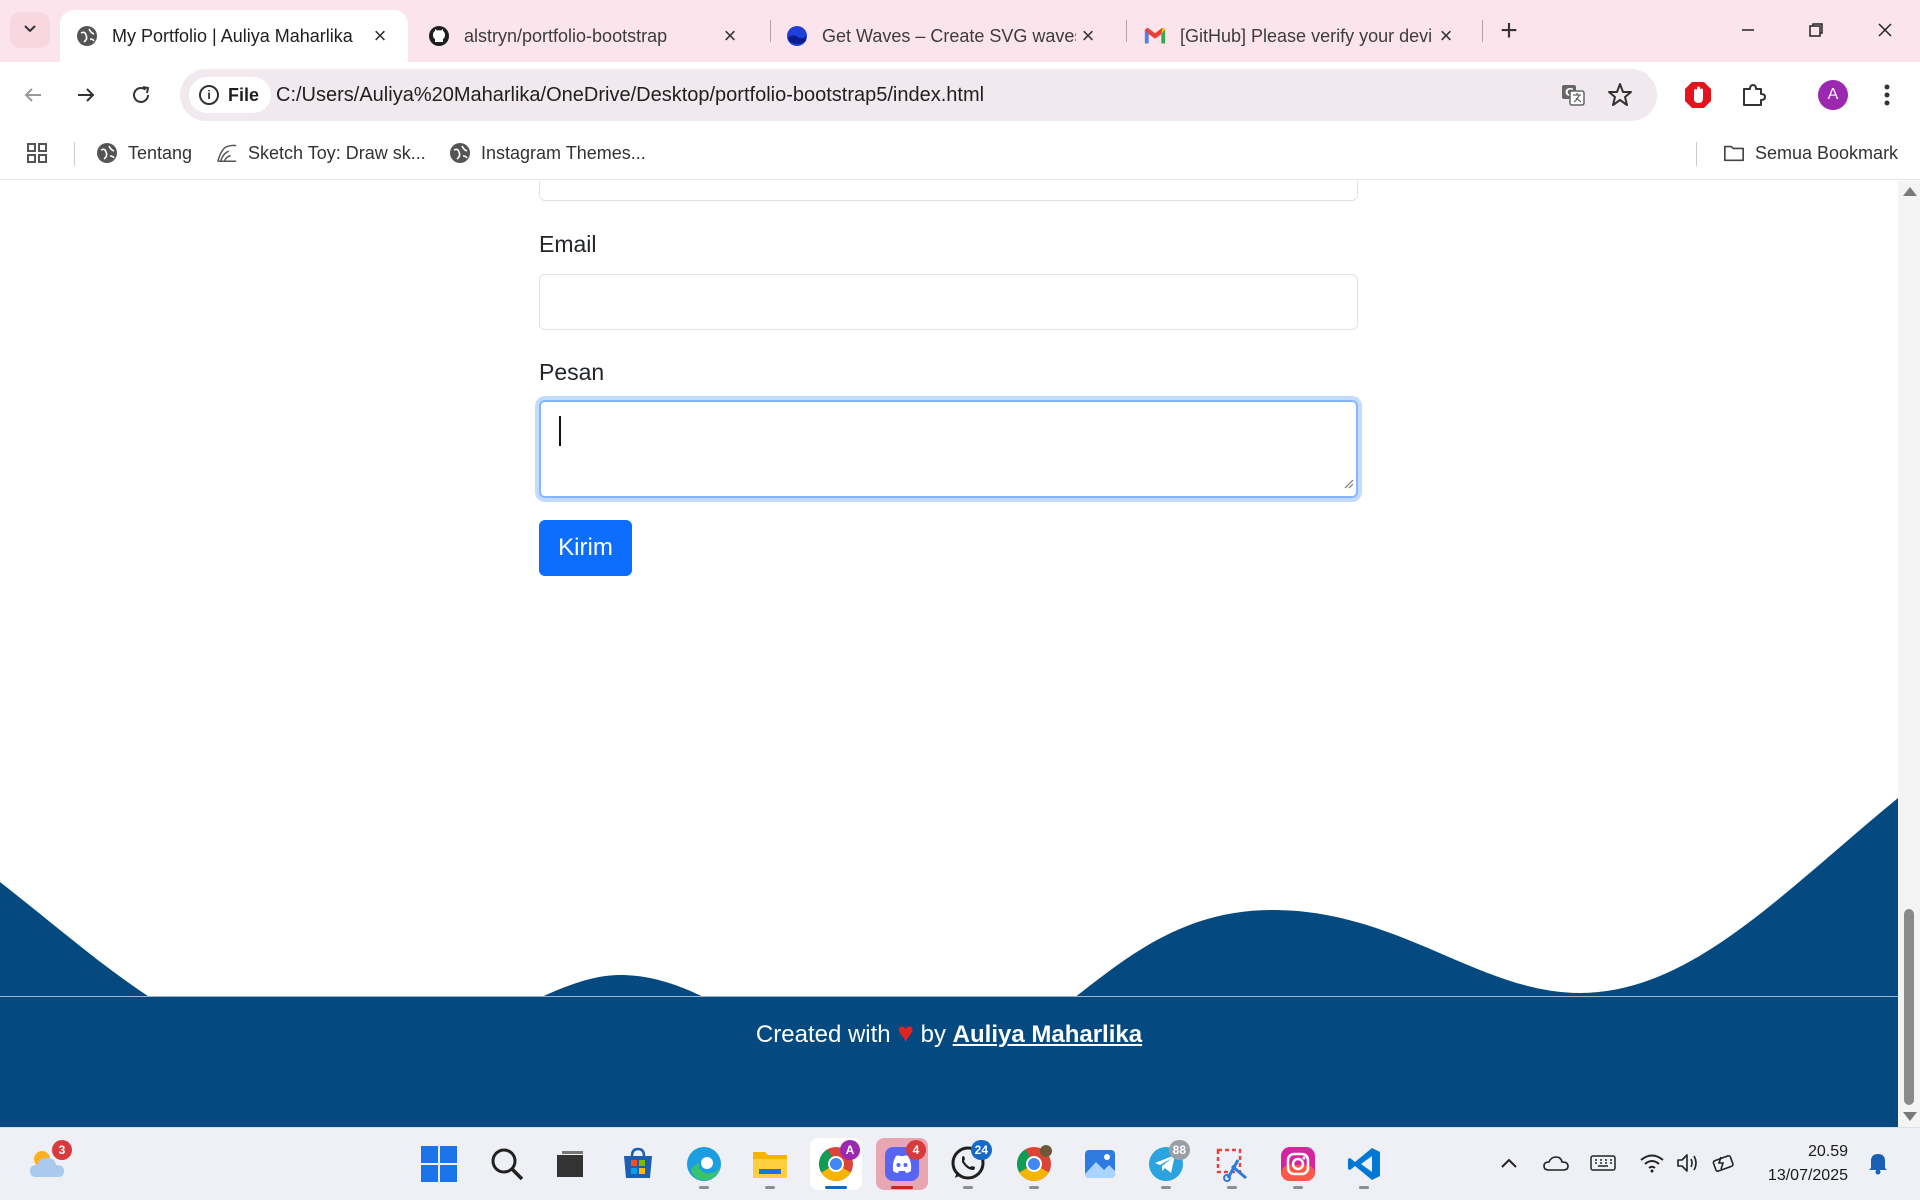 Image resolution: width=1920 pixels, height=1200 pixels. I want to click on restore-button, so click(1816, 30).